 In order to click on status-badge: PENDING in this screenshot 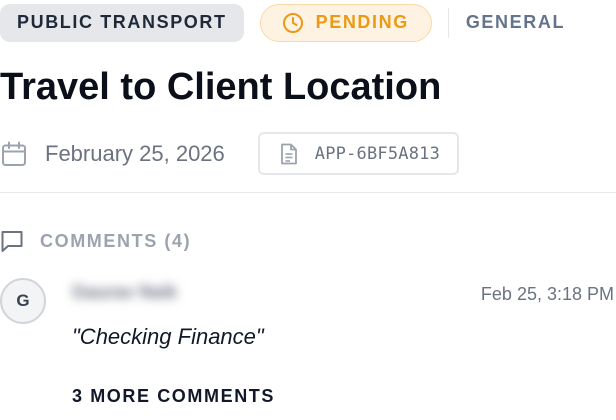, I will do `click(345, 22)`.